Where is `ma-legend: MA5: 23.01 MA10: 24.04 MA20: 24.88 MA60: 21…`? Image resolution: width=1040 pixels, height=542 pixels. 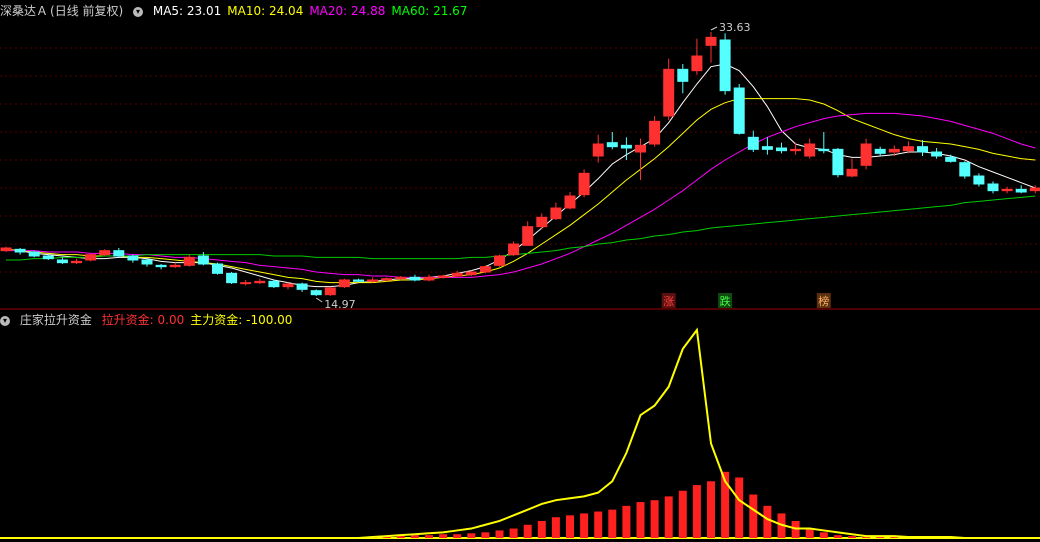 ma-legend: MA5: 23.01 MA10: 24.04 MA20: 24.88 MA60: 21… is located at coordinates (313, 11).